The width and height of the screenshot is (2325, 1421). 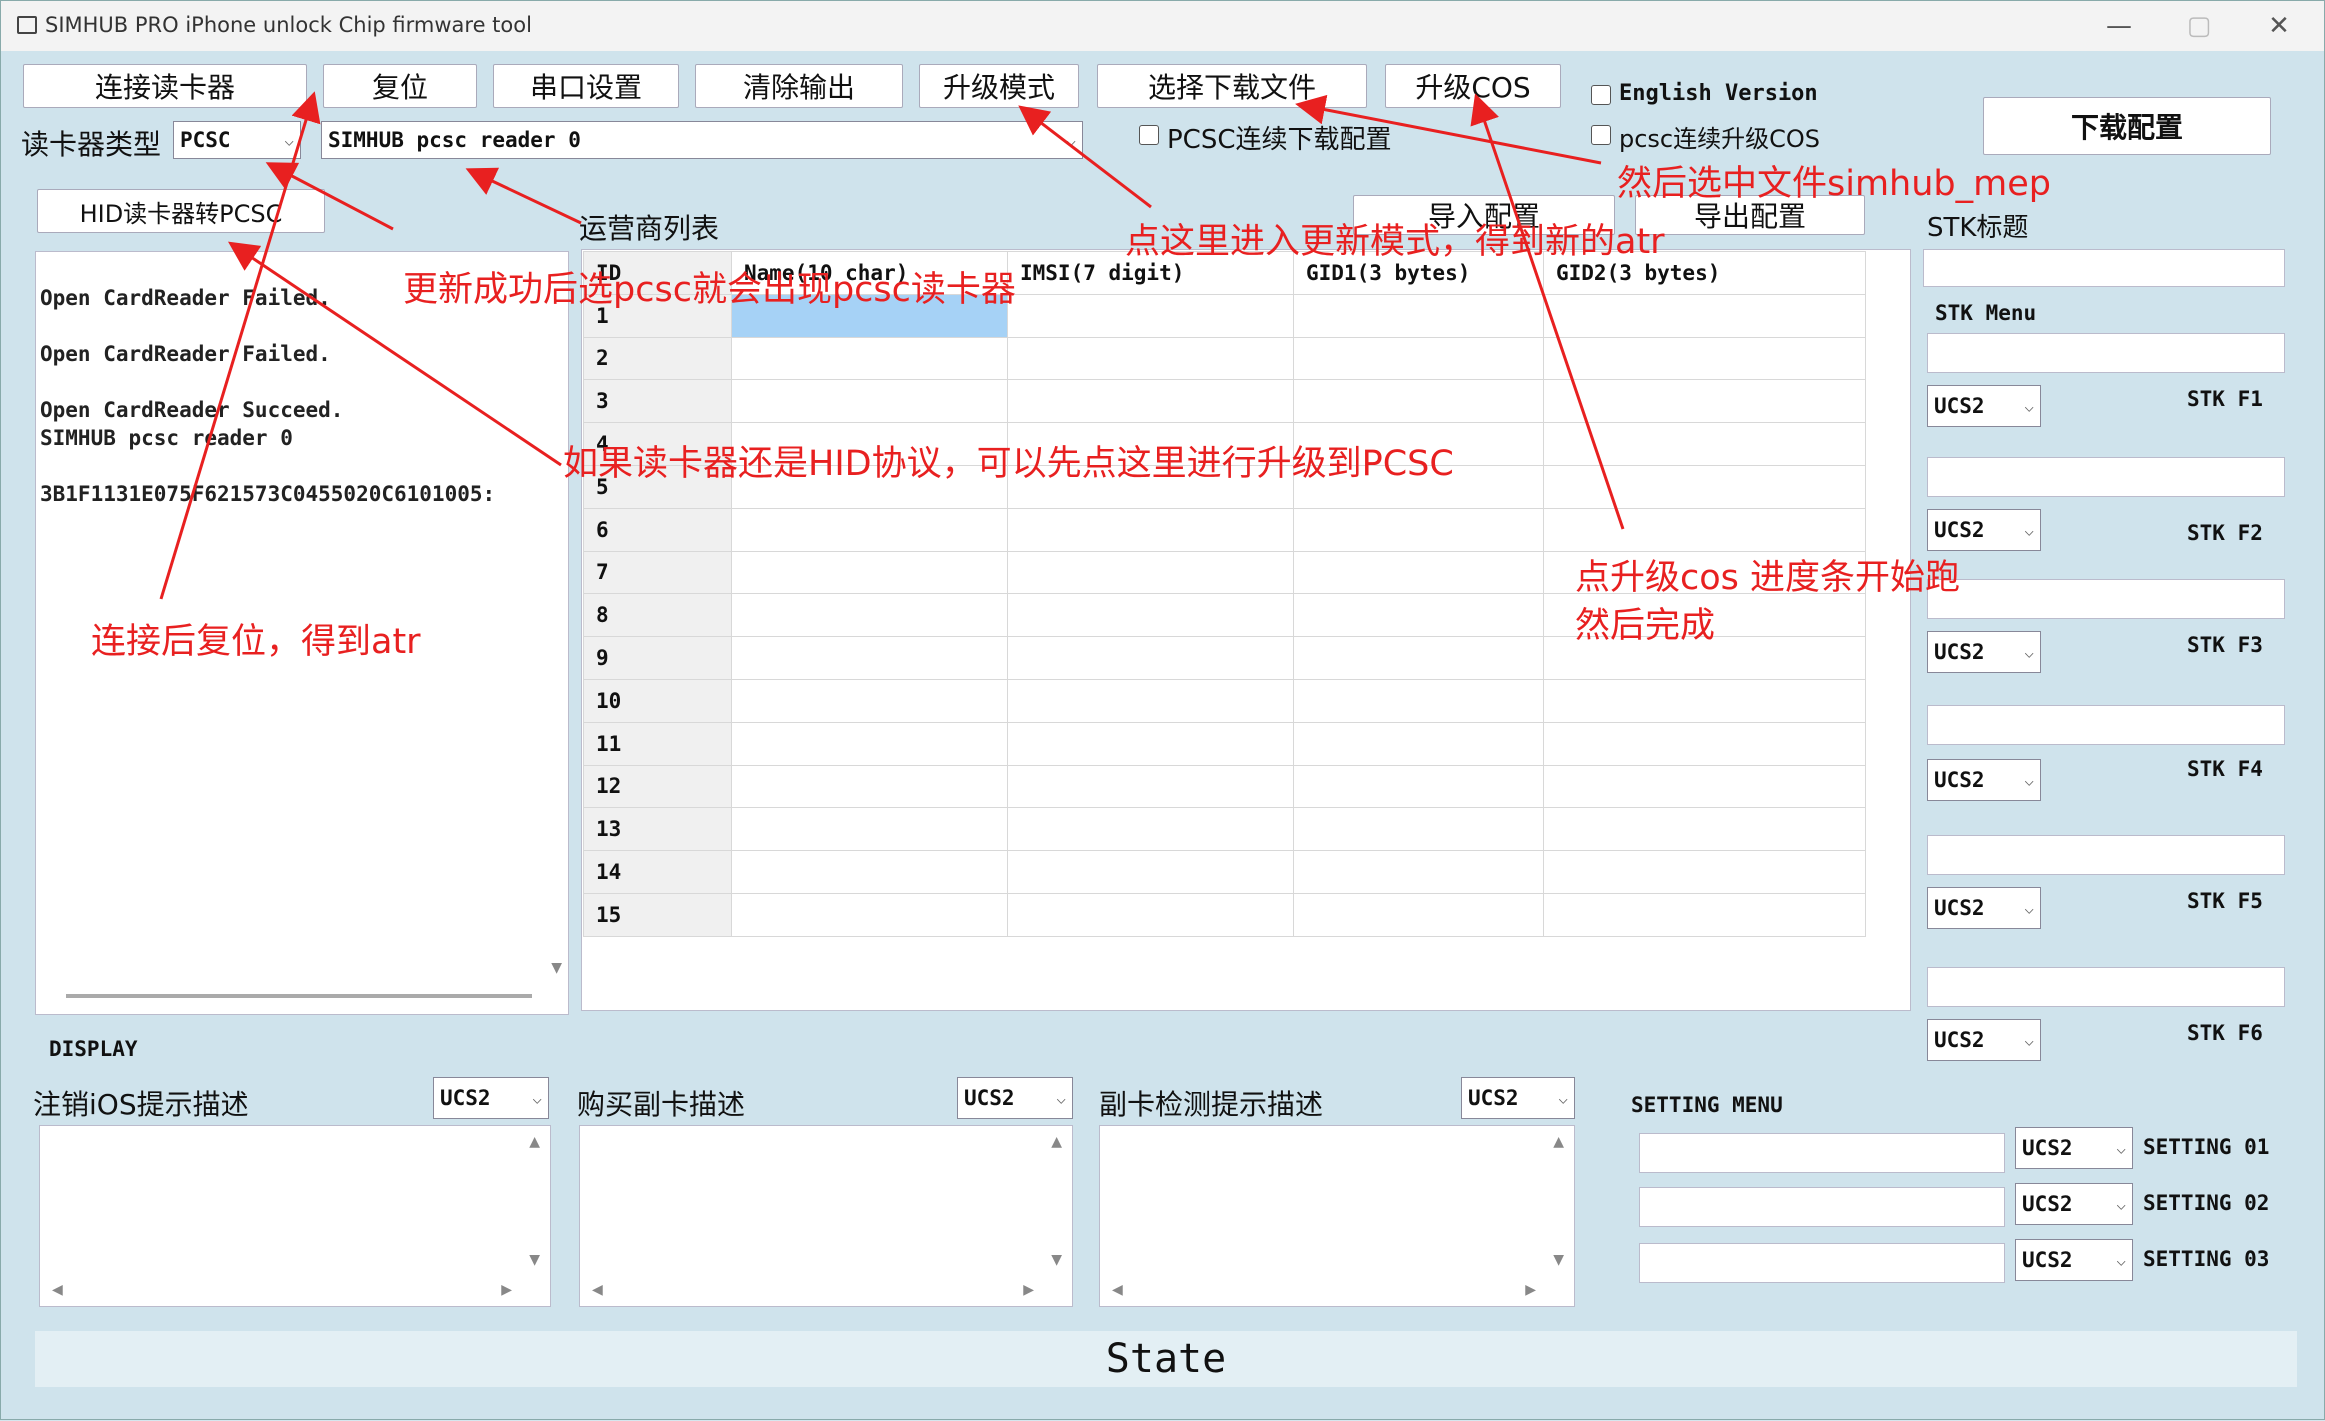 I want to click on annotation-hid-upgrade: 如果读卡器还是HID协议，可以先点这里进行升级到PCSC, so click(x=1008, y=464).